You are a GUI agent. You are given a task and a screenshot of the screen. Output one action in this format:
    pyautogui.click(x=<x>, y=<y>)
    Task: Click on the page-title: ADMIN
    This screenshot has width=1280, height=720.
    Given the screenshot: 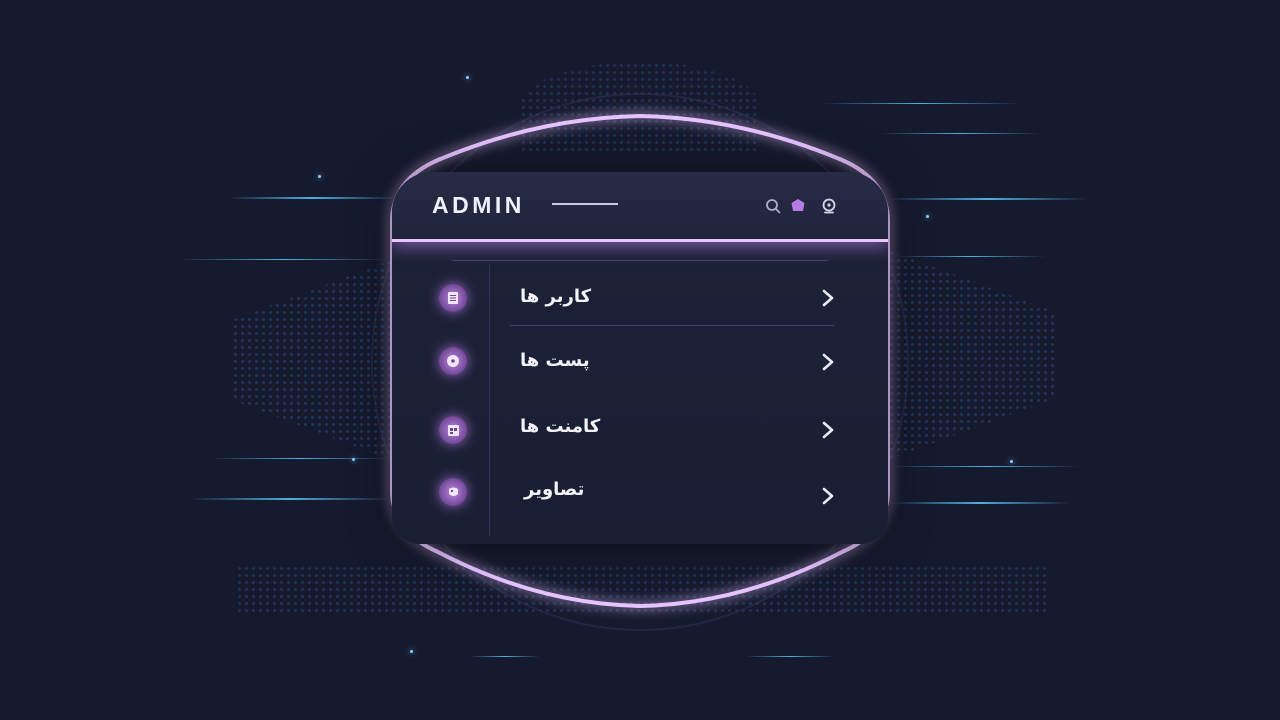 What is the action you would take?
    pyautogui.click(x=478, y=205)
    